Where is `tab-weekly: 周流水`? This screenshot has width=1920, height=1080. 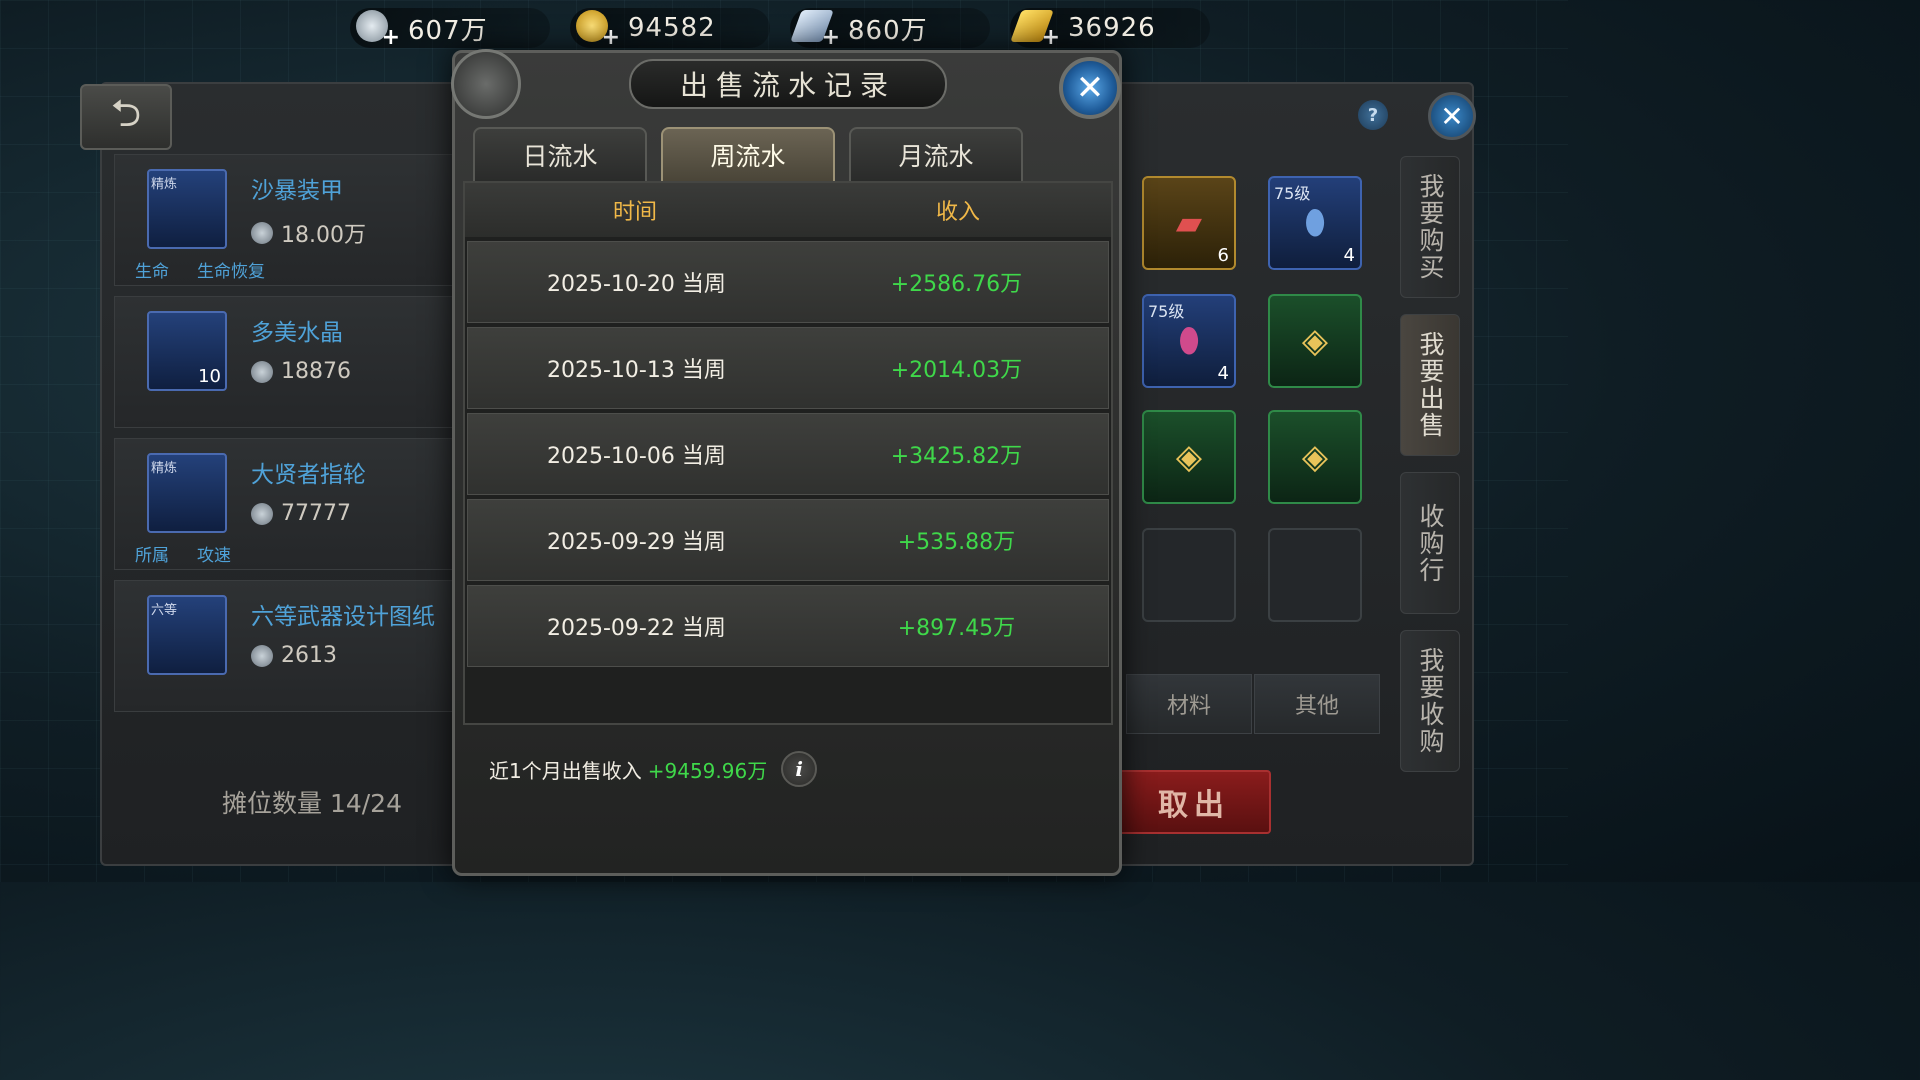 tab-weekly: 周流水 is located at coordinates (748, 155).